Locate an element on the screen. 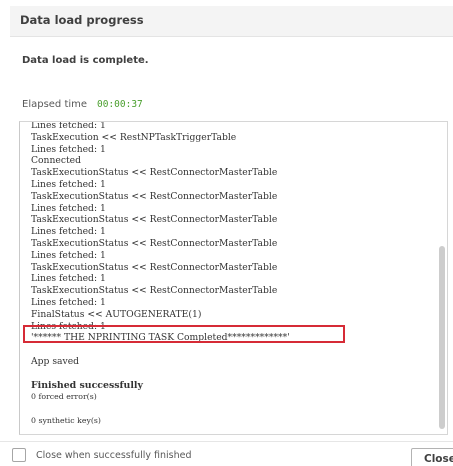 The image size is (453, 466). close-when-finished-checkbox is located at coordinates (19, 455).